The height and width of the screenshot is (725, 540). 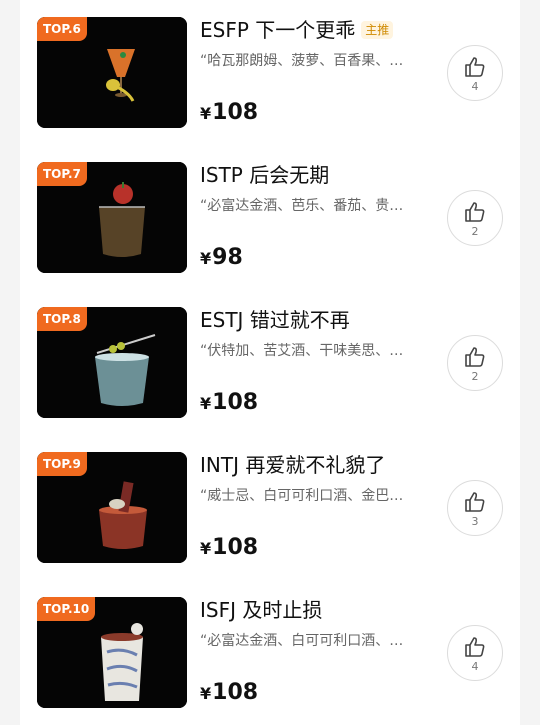 I want to click on like-button: 3, so click(x=475, y=508).